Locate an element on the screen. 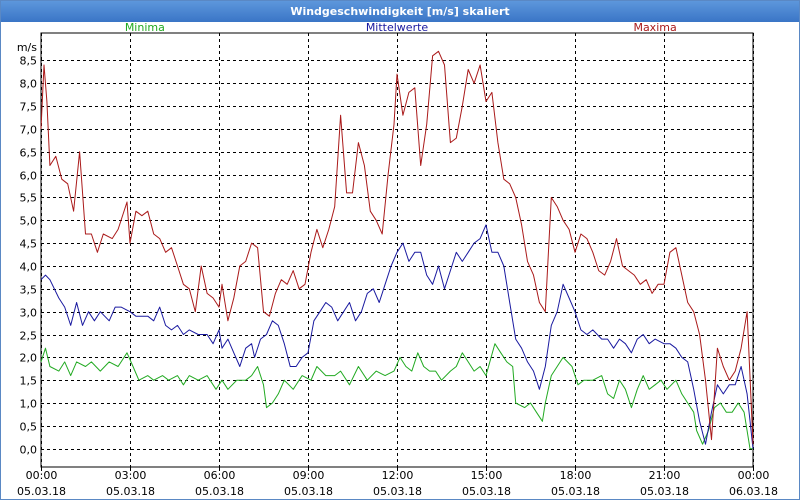  x-tick-time-label: 09:00 is located at coordinates (309, 475).